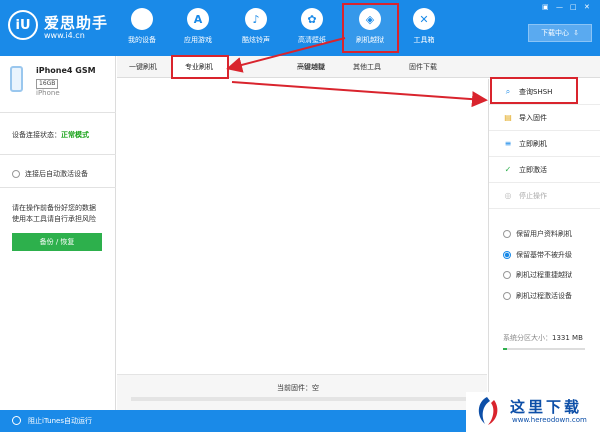  What do you see at coordinates (76, 23) in the screenshot?
I see `app-title: 爱思助手` at bounding box center [76, 23].